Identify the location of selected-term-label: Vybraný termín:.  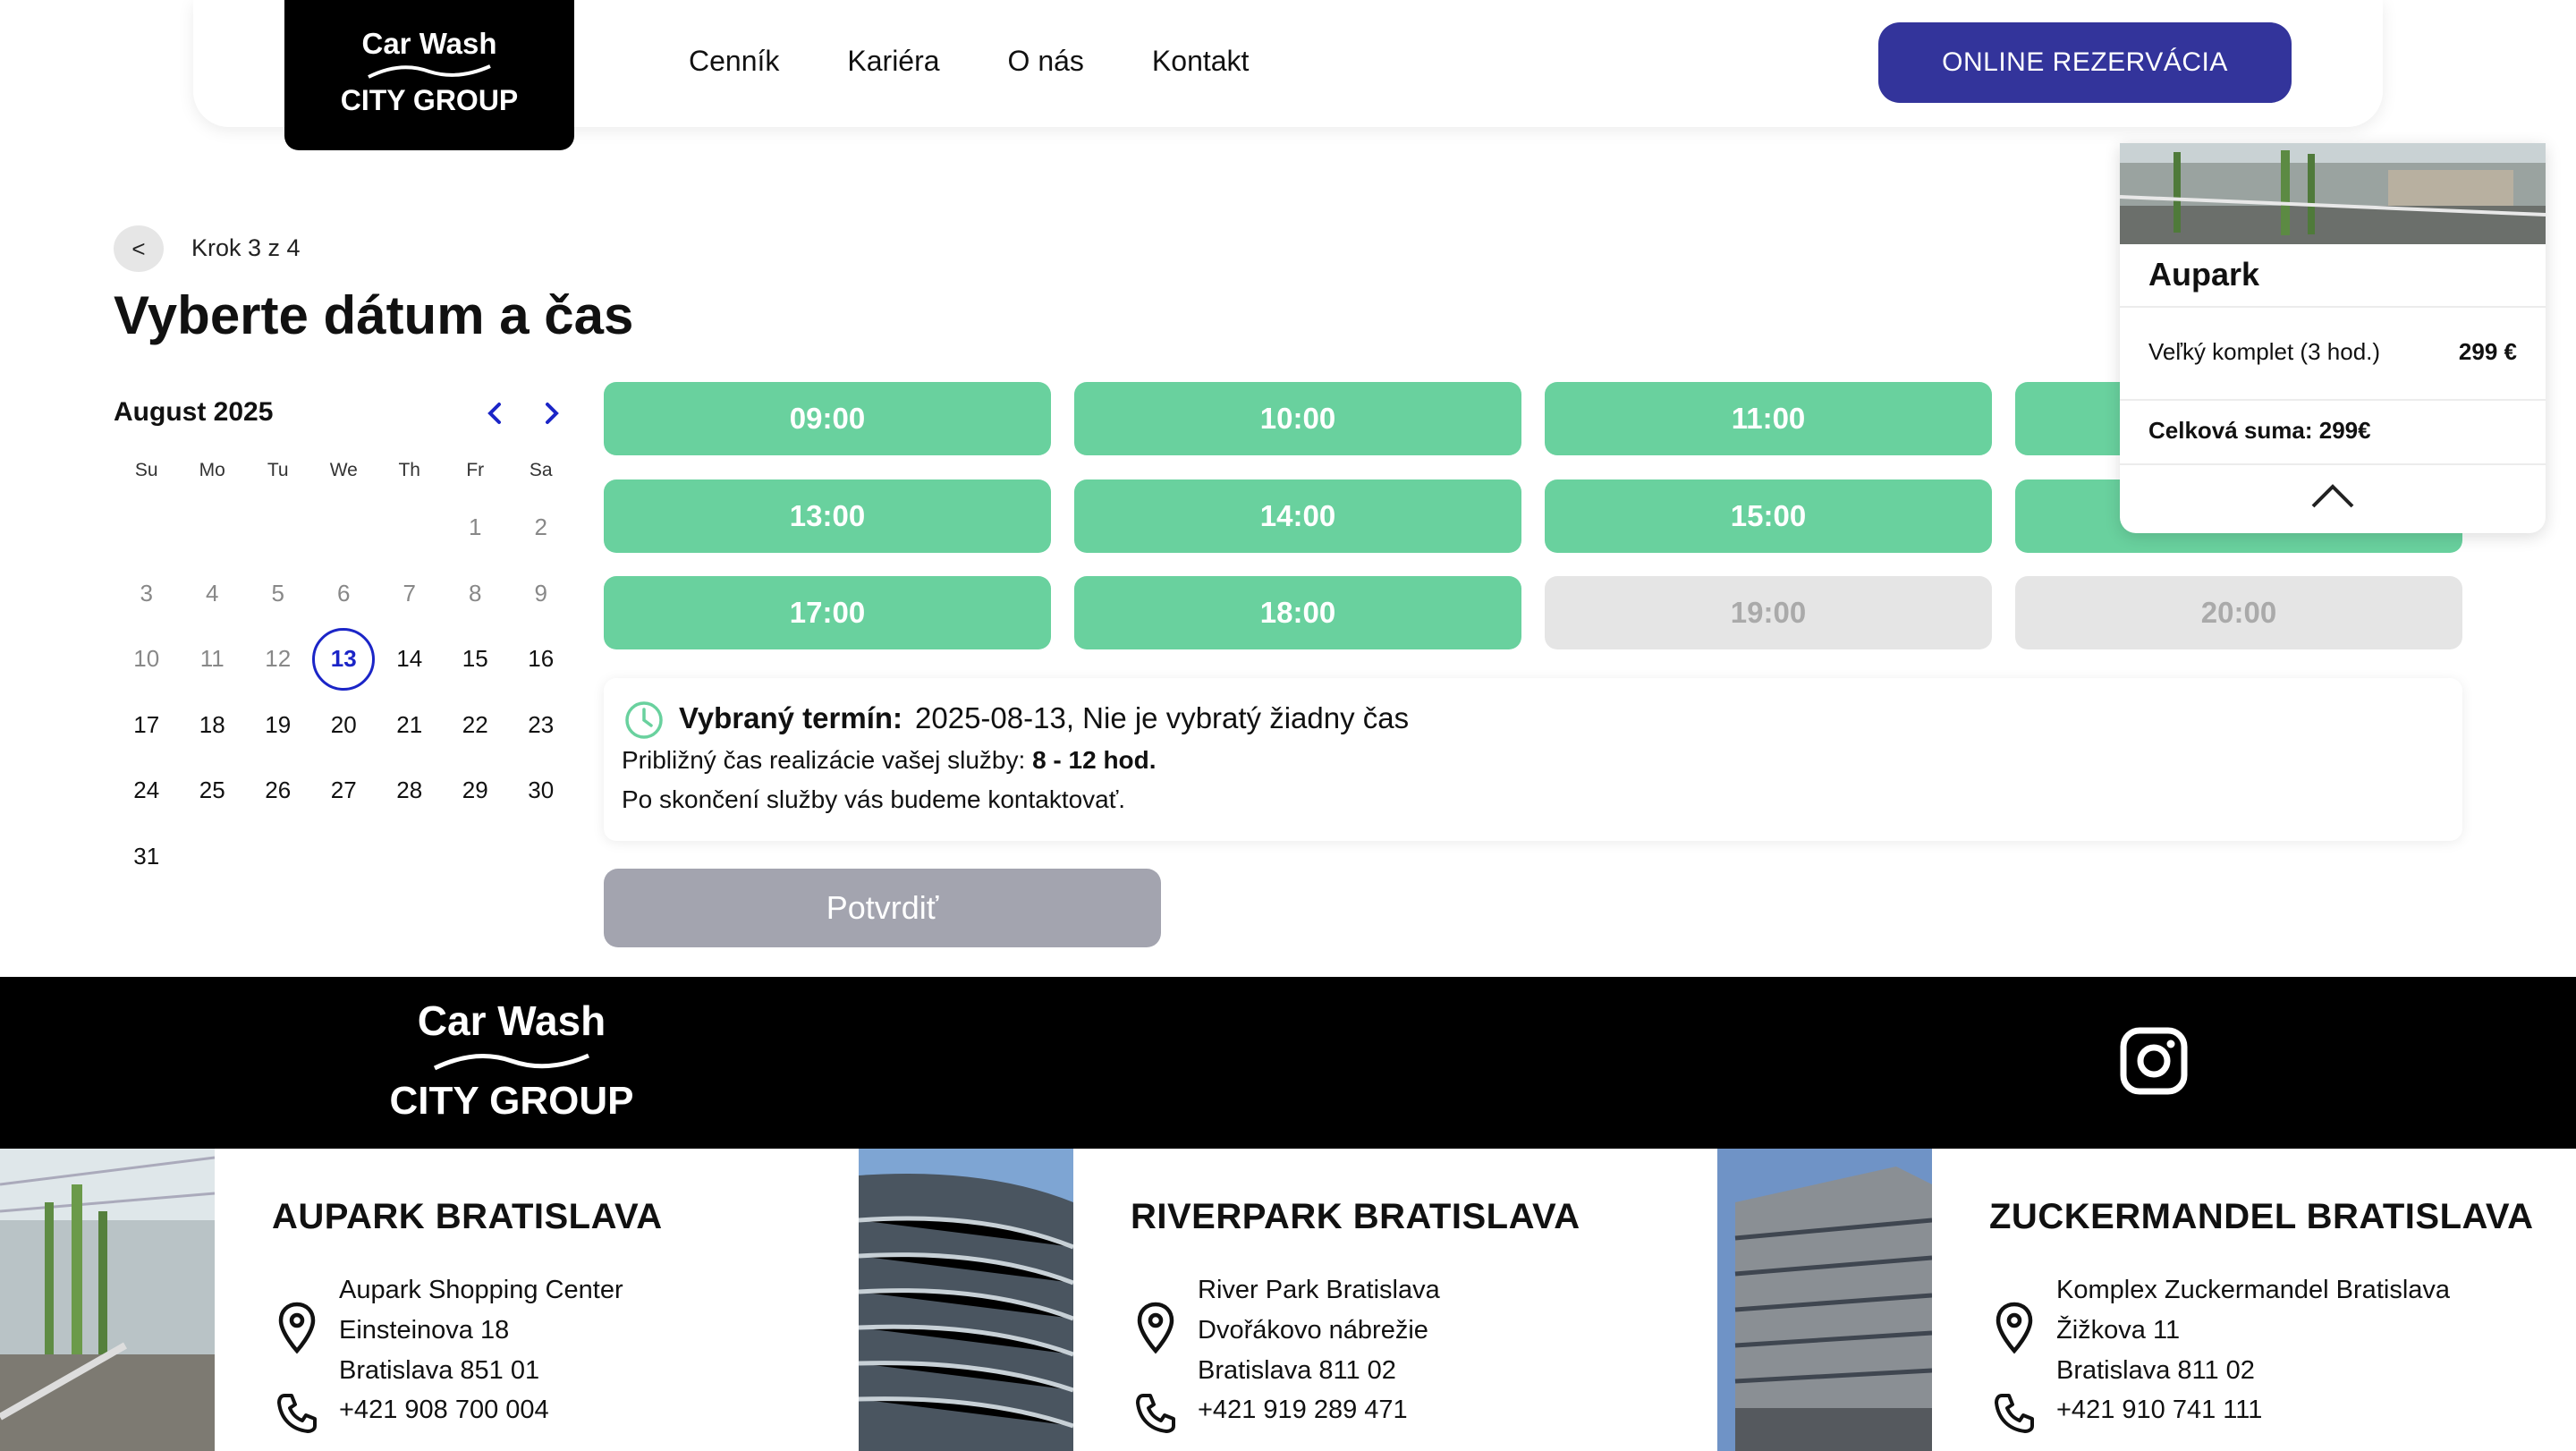
(791, 717).